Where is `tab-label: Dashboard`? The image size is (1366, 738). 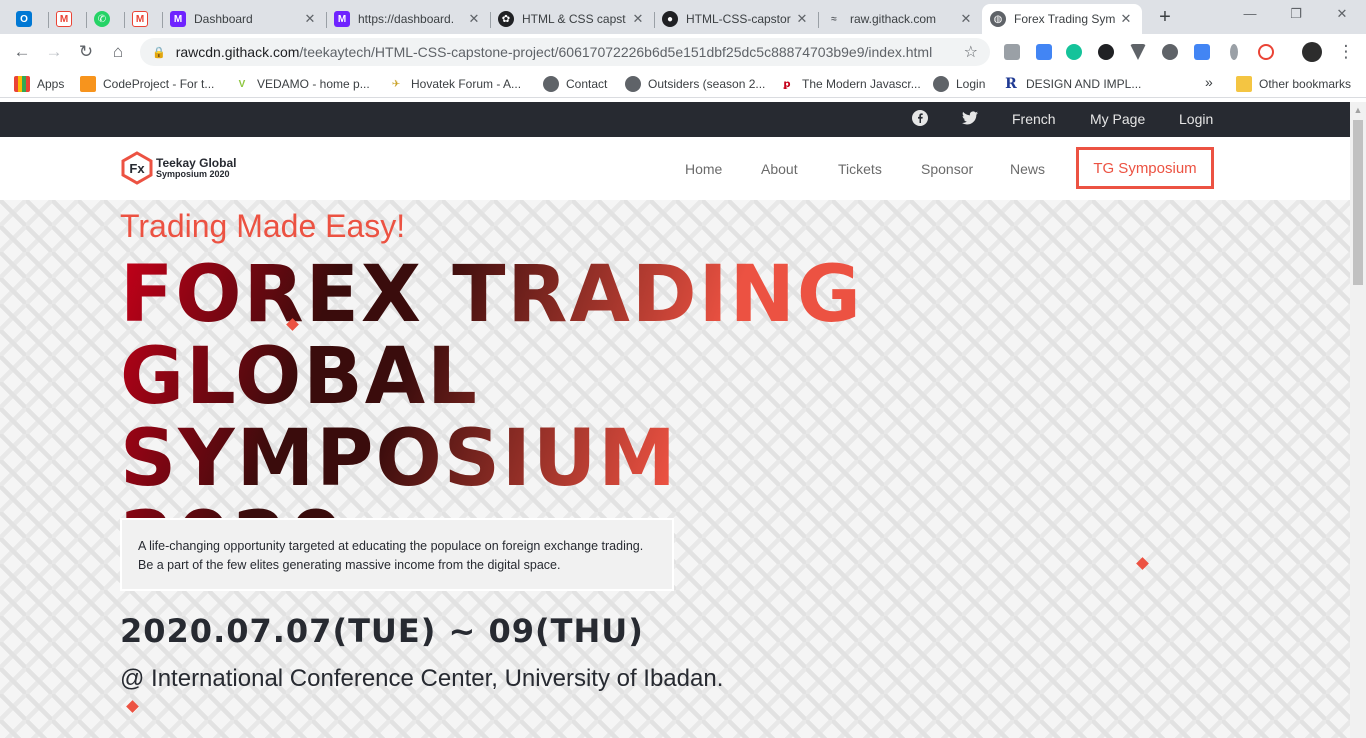 tab-label: Dashboard is located at coordinates (223, 19).